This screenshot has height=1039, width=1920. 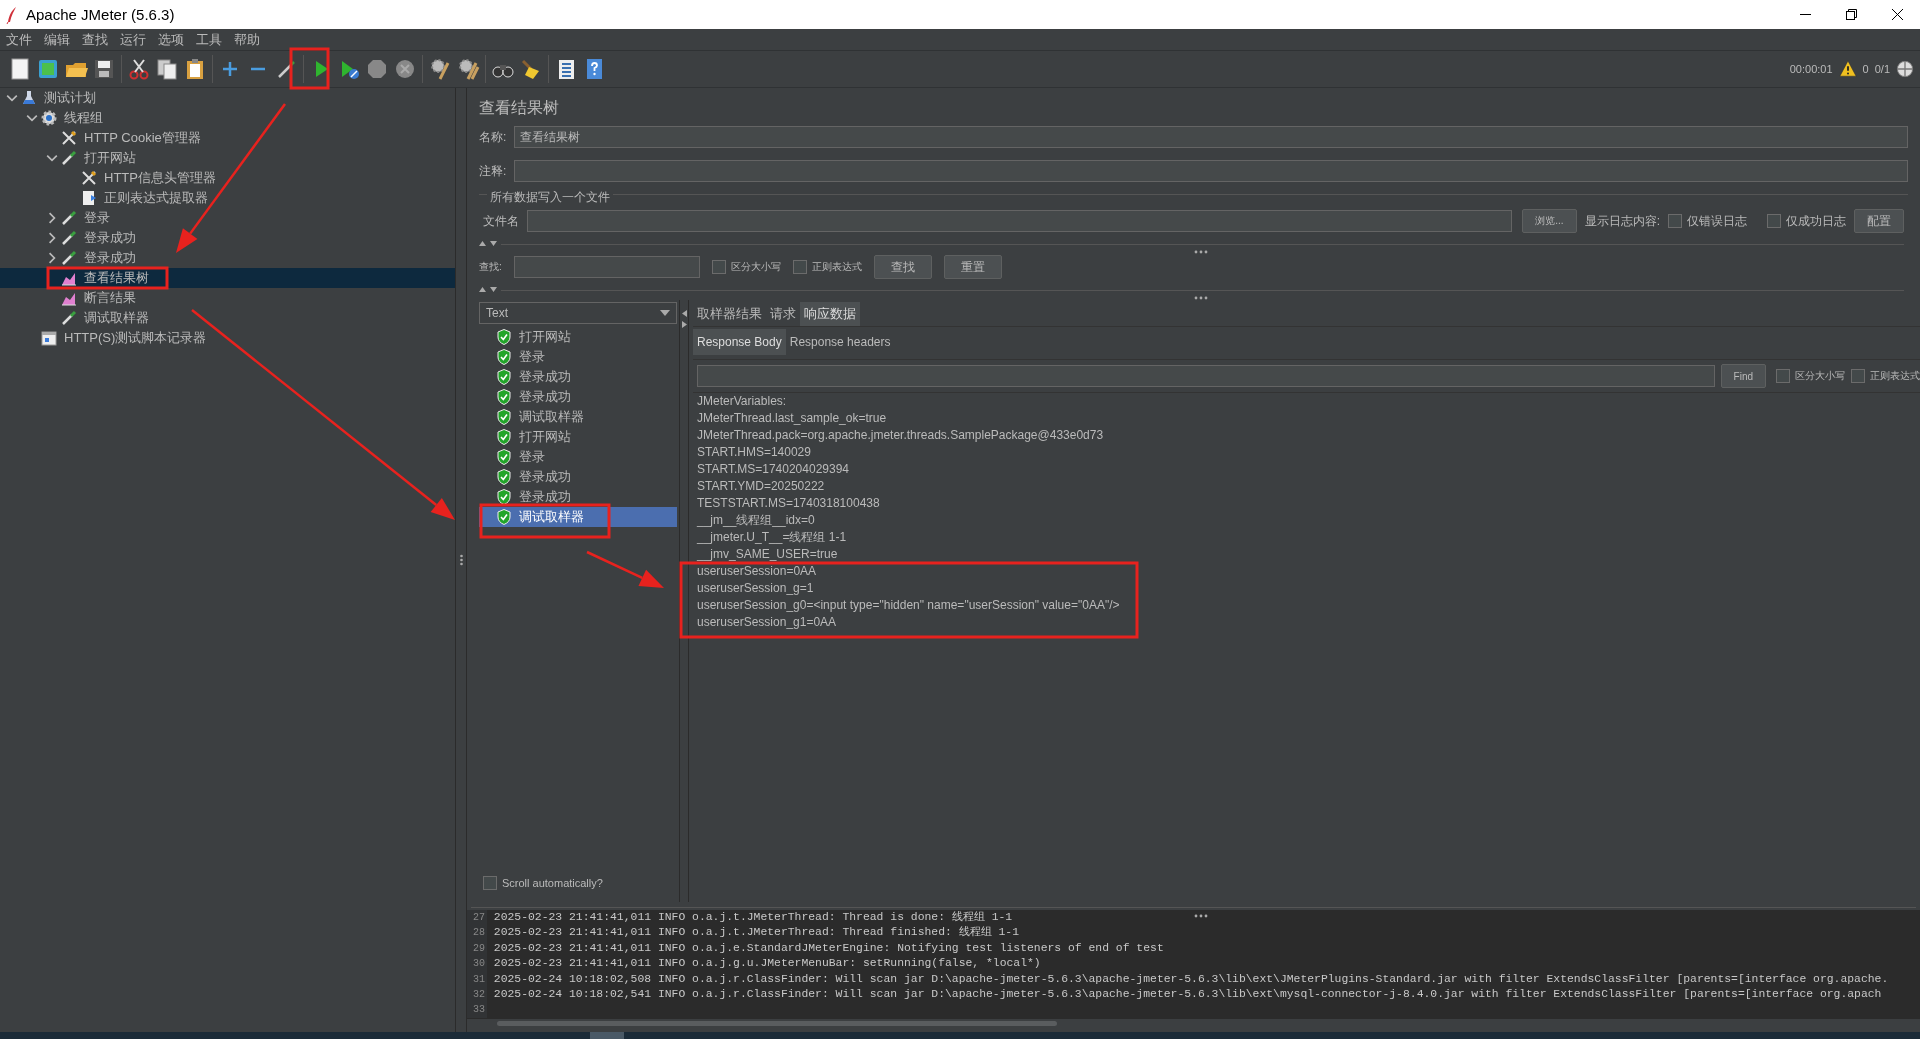 What do you see at coordinates (104, 69) in the screenshot?
I see `save-icon` at bounding box center [104, 69].